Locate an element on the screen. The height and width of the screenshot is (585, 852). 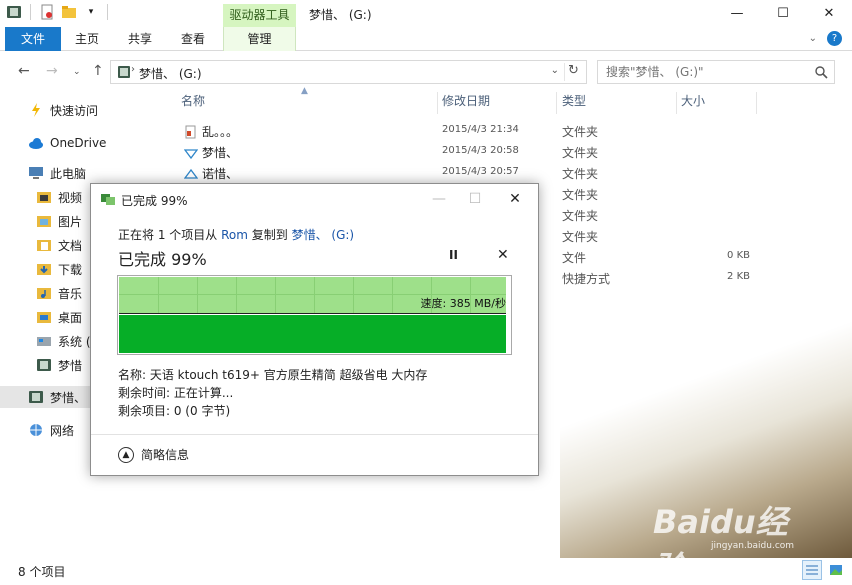
sidebar-item-desktop: 桌面 is located at coordinates (59, 317).